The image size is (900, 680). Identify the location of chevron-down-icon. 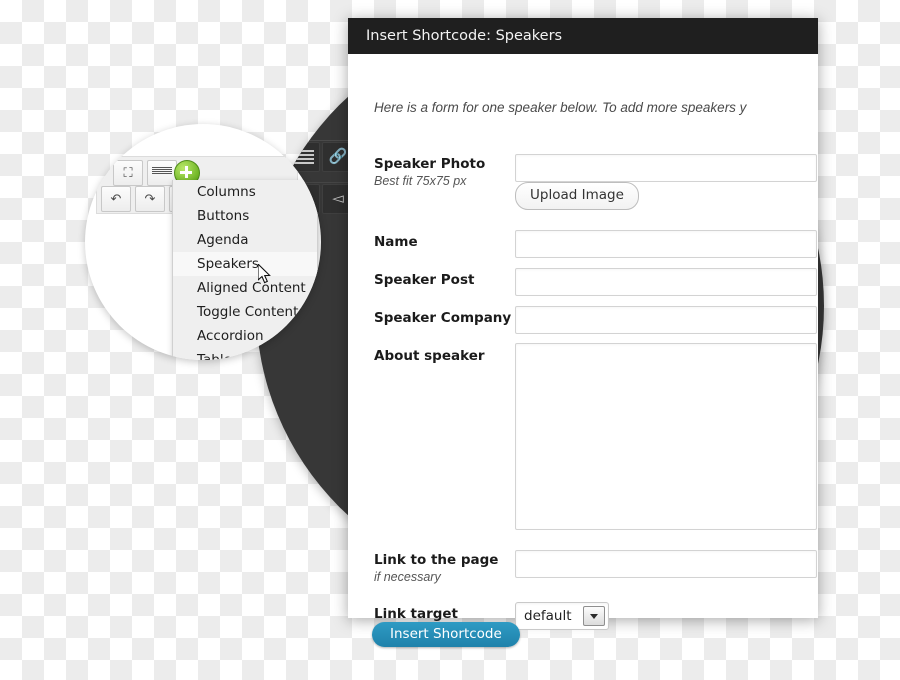
(594, 616).